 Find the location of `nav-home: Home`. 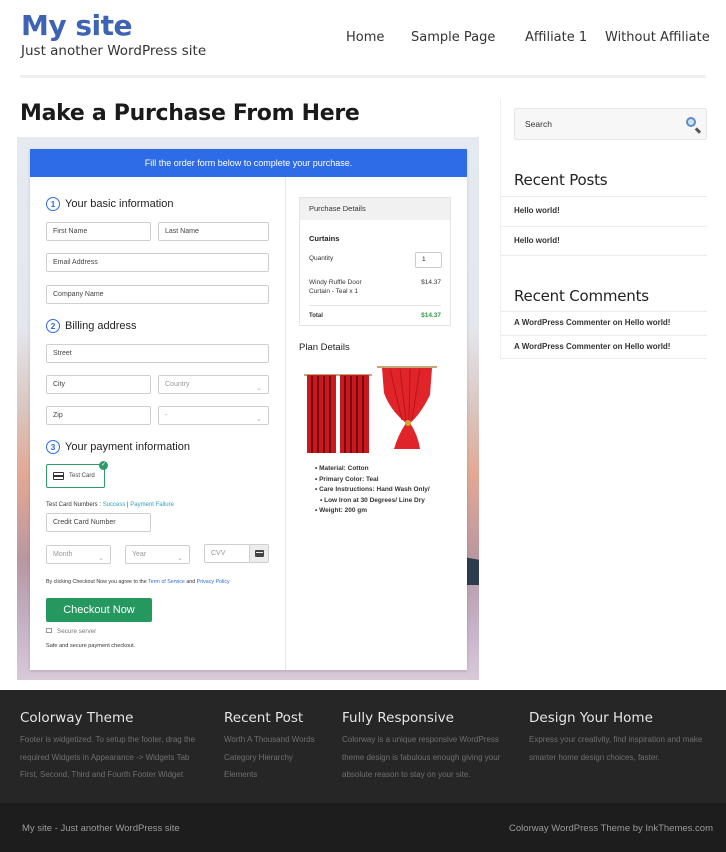

nav-home: Home is located at coordinates (365, 37).